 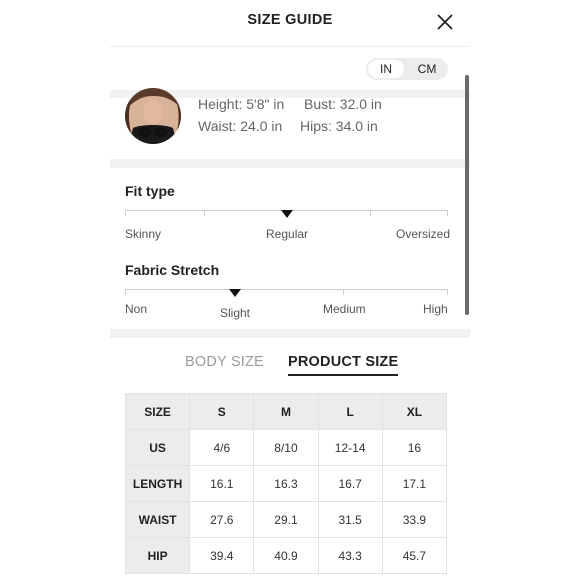 I want to click on page-title: SIZE GUIDE, so click(x=290, y=20).